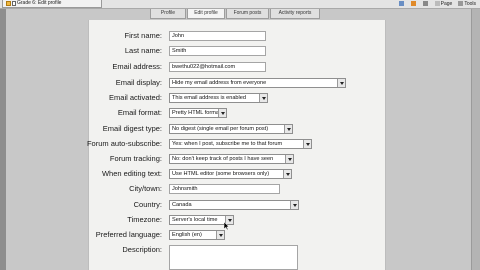 The image size is (480, 270). I want to click on forum-autosubscribe-label: Forum auto-subscribe:, so click(124, 143).